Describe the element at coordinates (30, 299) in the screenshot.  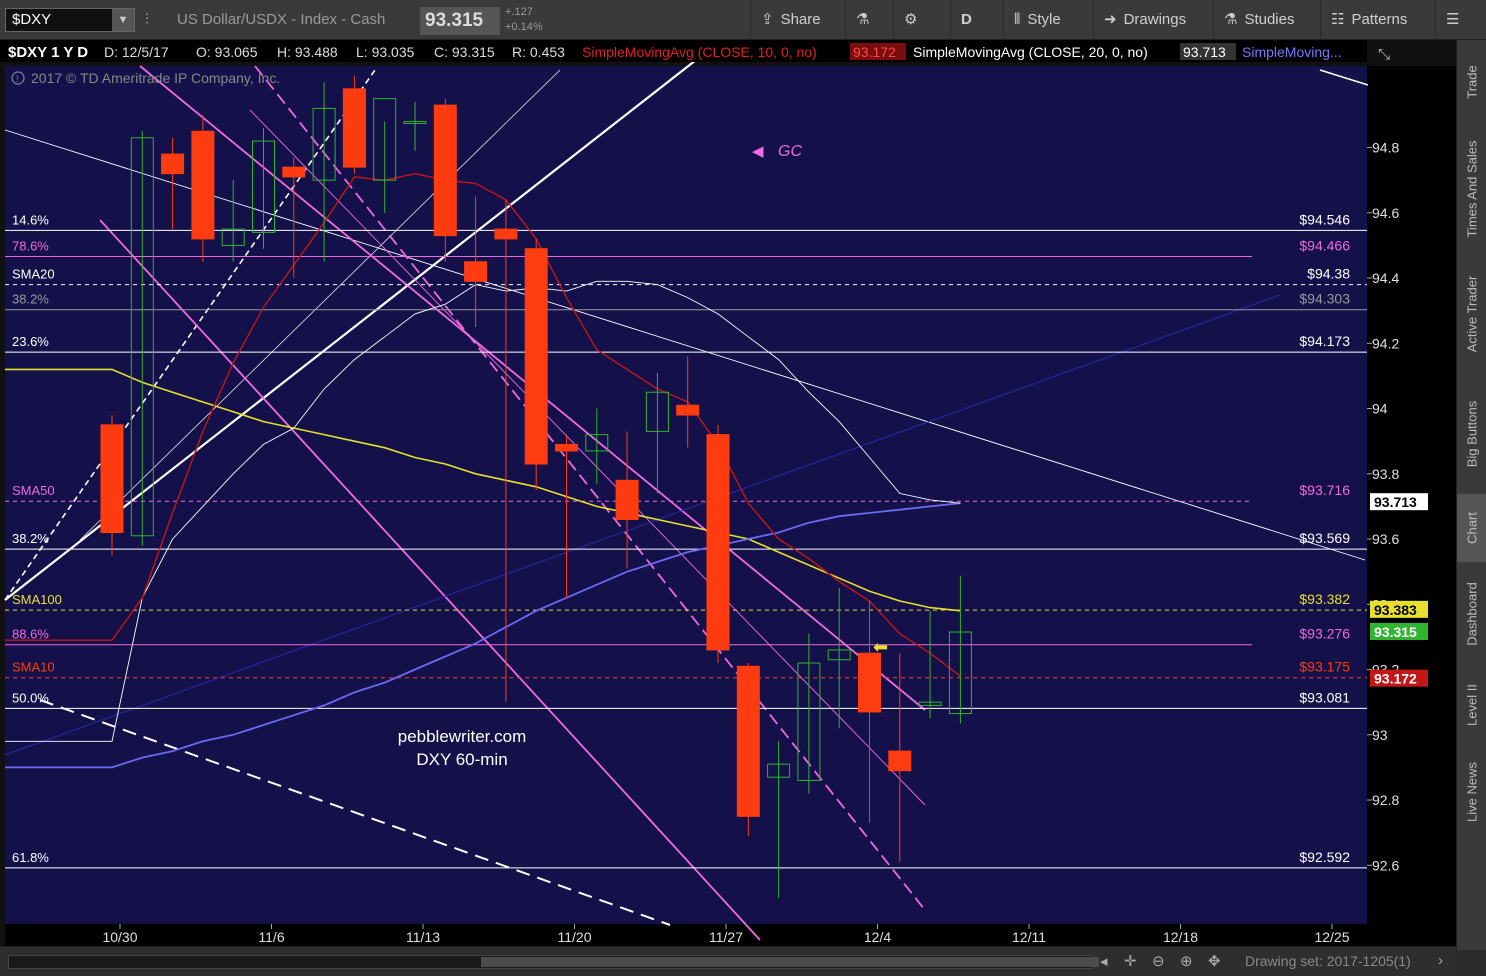
I see `level-left-label: 38.2%` at that location.